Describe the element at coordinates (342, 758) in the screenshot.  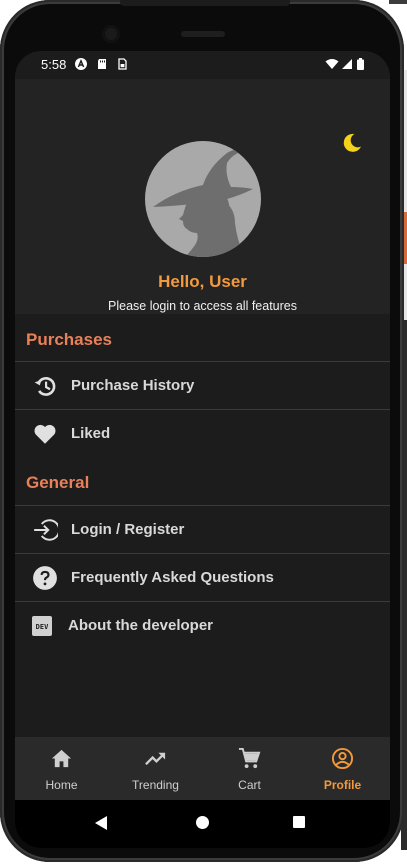
I see `profile-icon` at that location.